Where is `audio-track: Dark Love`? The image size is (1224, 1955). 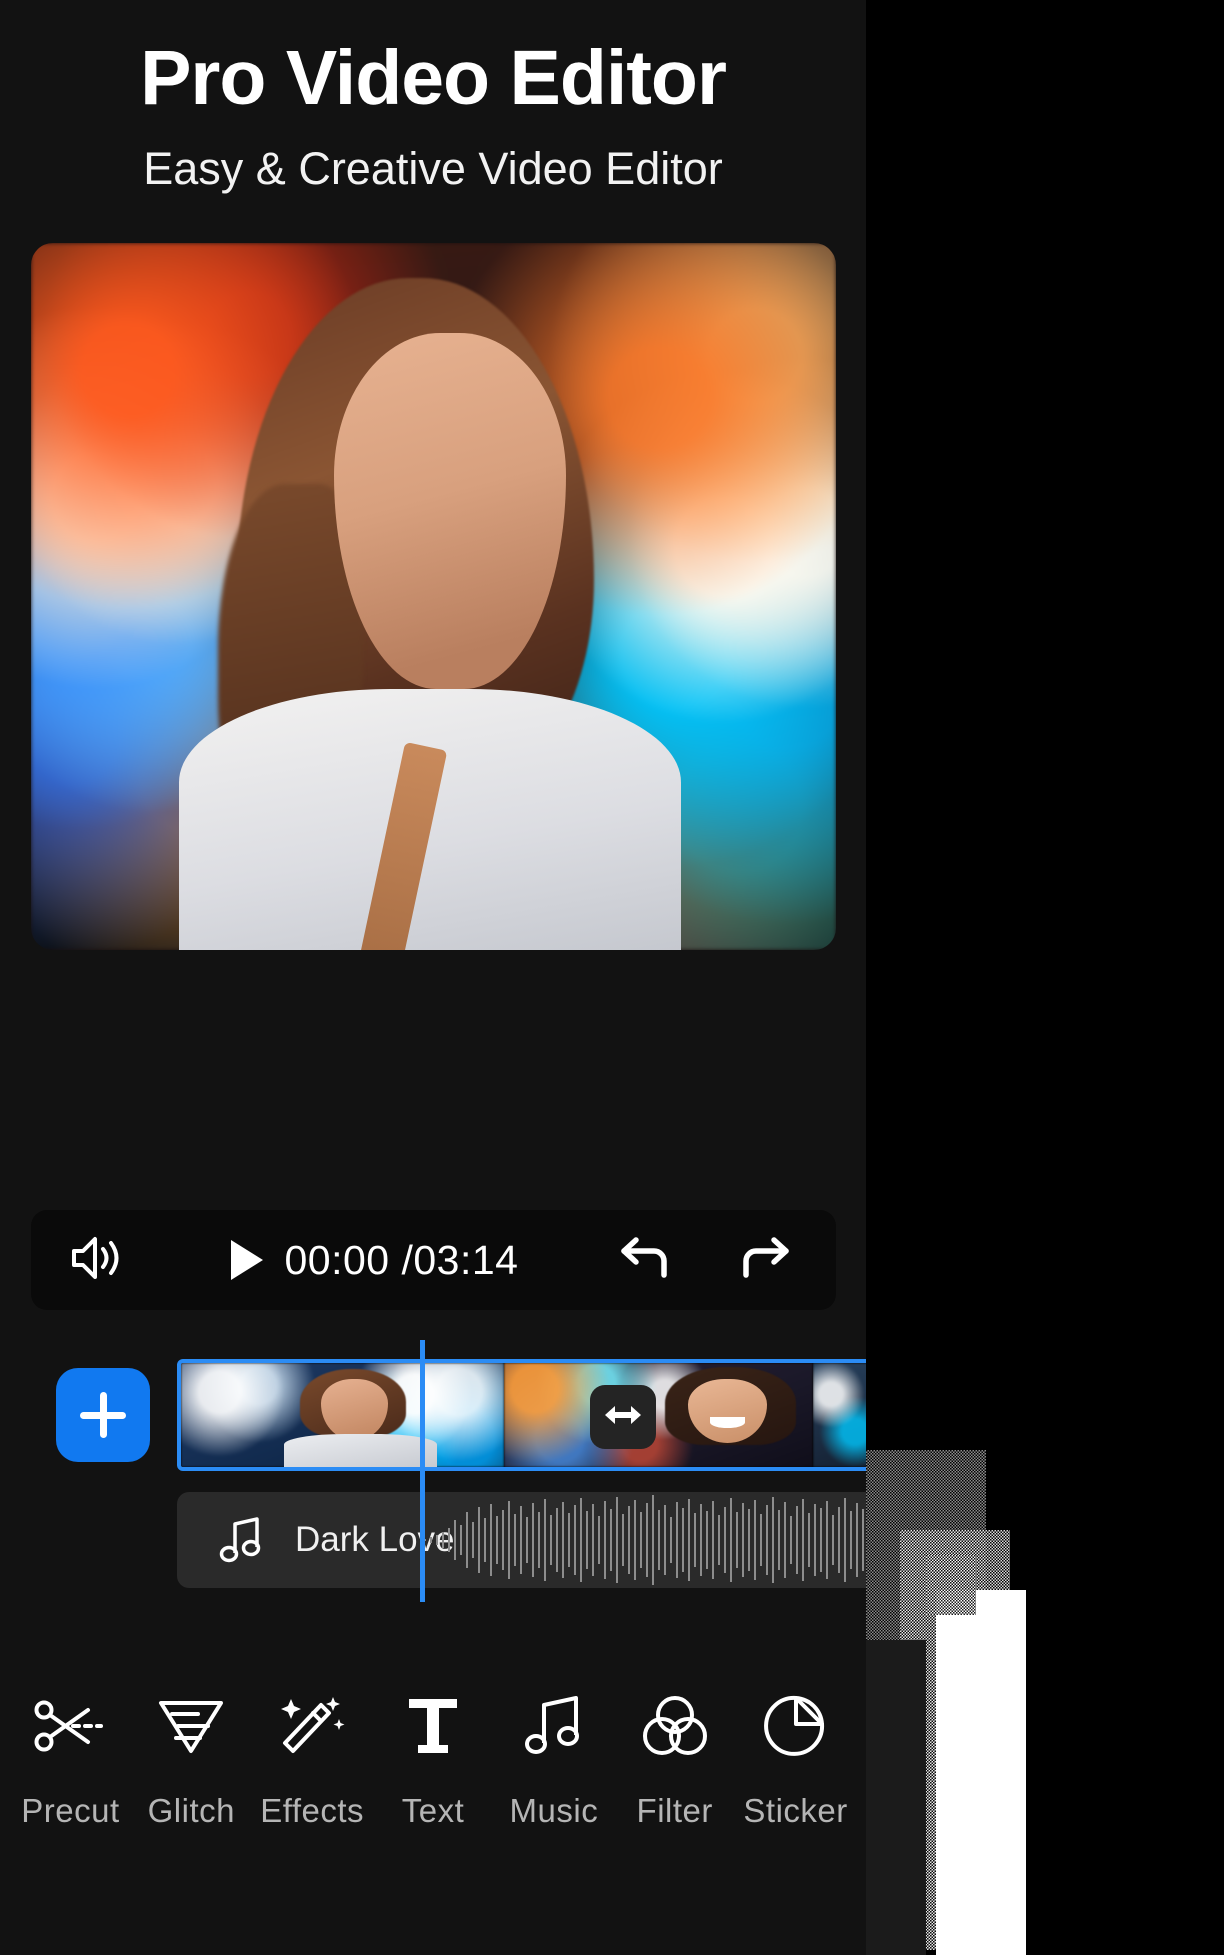 audio-track: Dark Love is located at coordinates (521, 1540).